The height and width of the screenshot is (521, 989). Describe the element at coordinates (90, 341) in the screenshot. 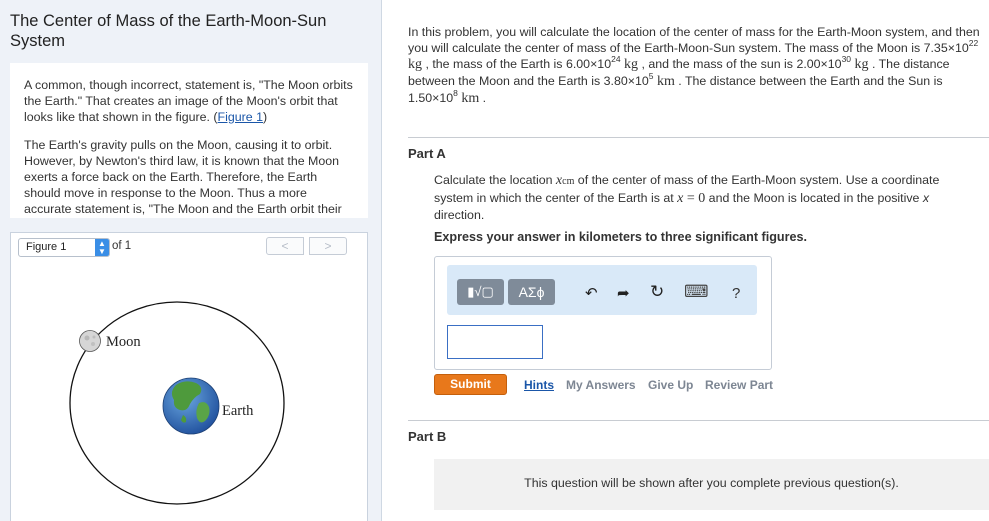

I see `moon-icon` at that location.